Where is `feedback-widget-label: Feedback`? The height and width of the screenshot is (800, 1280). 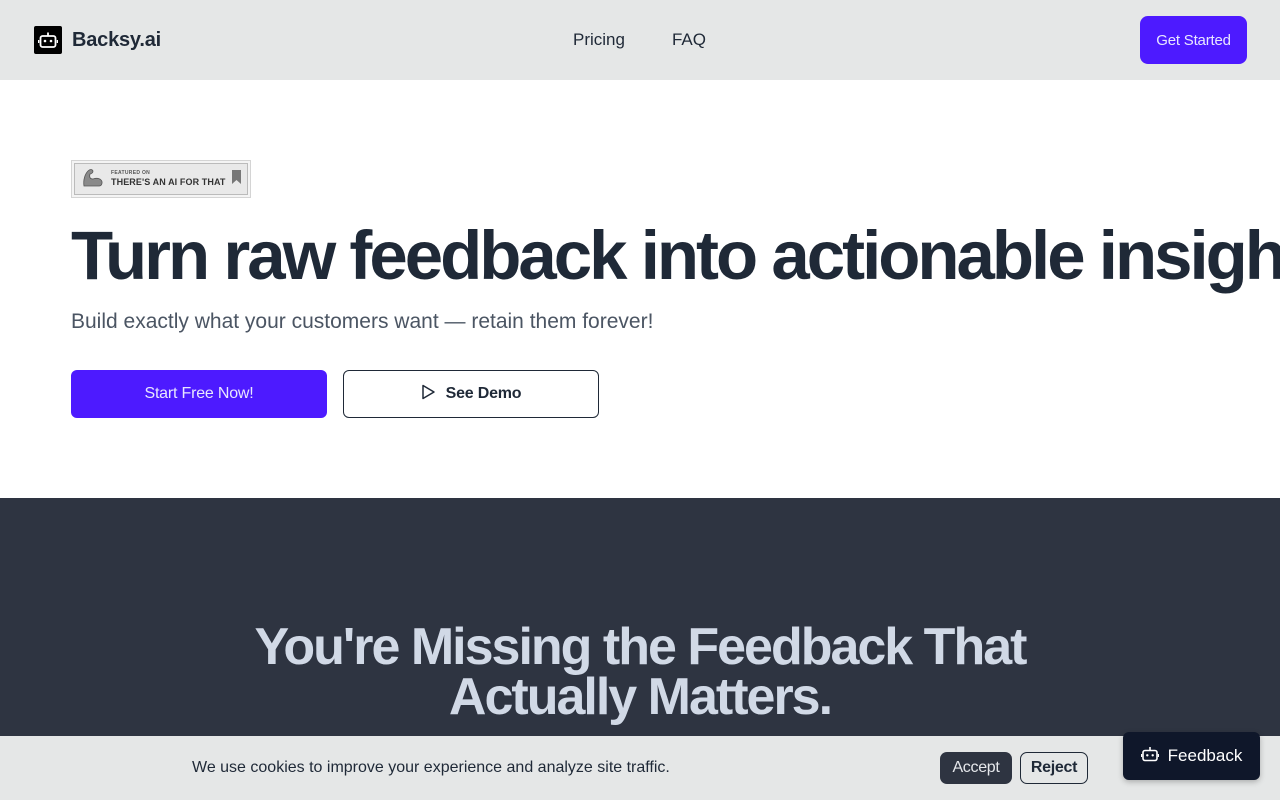 feedback-widget-label: Feedback is located at coordinates (1205, 755).